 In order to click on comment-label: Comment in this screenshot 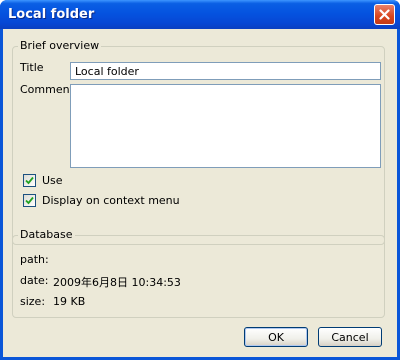, I will do `click(47, 89)`.